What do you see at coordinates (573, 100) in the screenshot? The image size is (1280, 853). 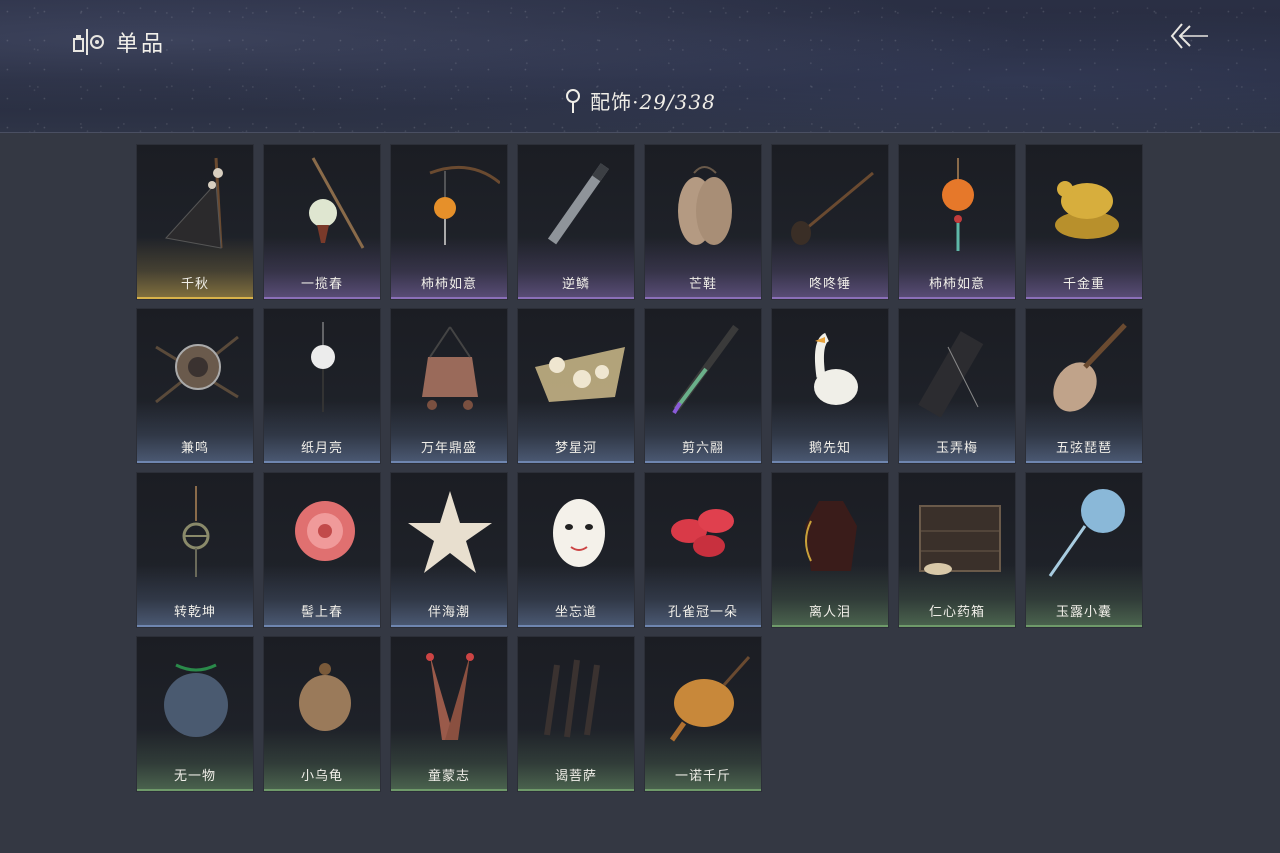 I see `location-pin-icon` at bounding box center [573, 100].